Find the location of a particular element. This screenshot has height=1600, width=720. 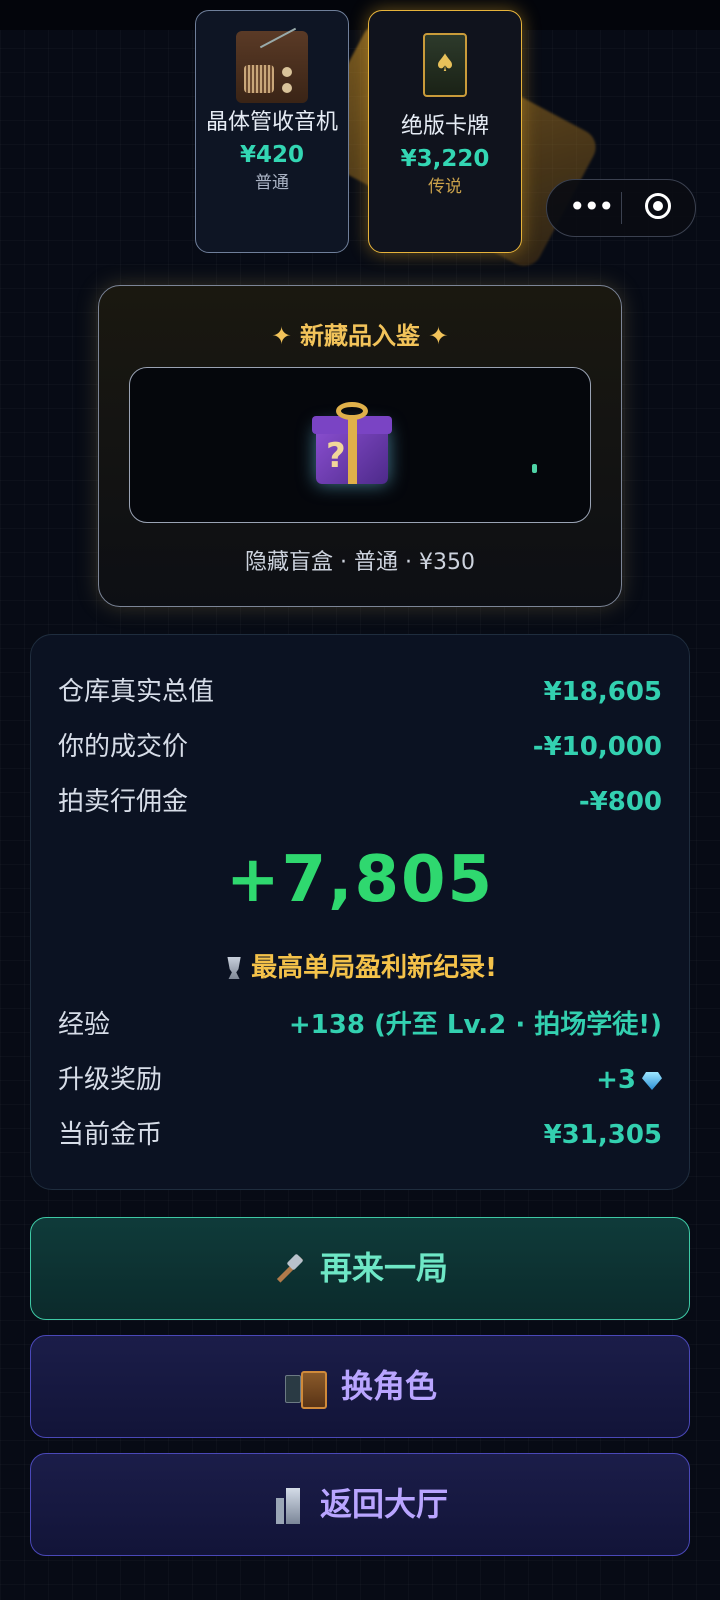

status-bar is located at coordinates (360, 15).